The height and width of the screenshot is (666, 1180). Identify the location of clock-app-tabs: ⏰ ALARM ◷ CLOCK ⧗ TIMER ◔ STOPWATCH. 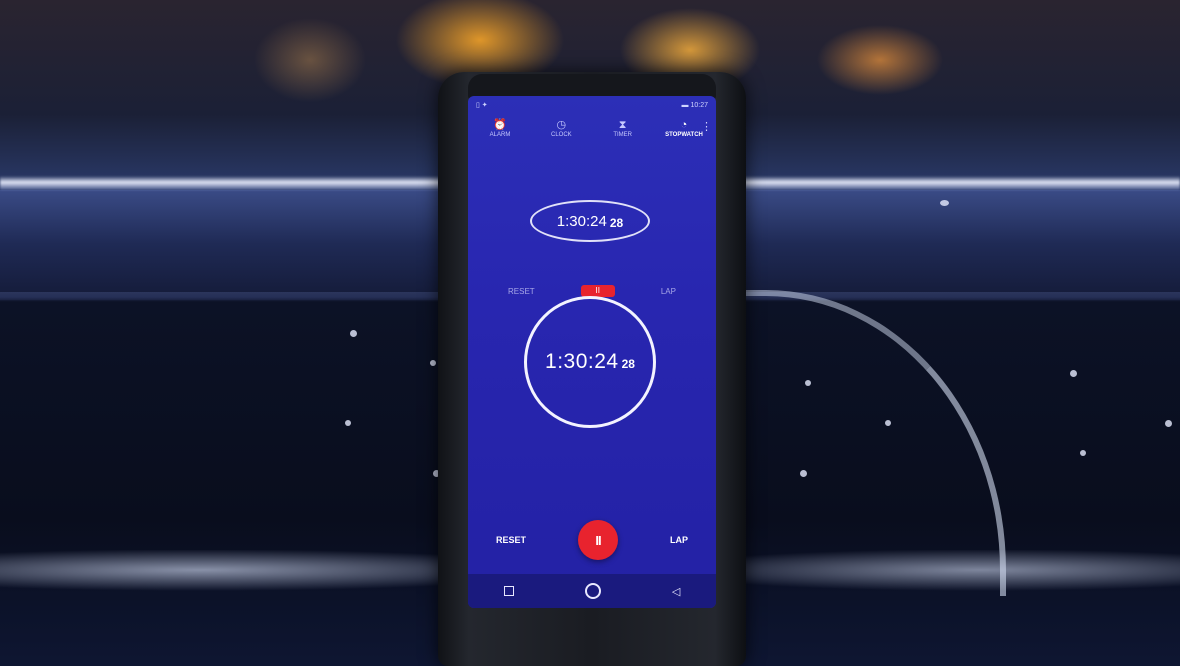
(592, 134).